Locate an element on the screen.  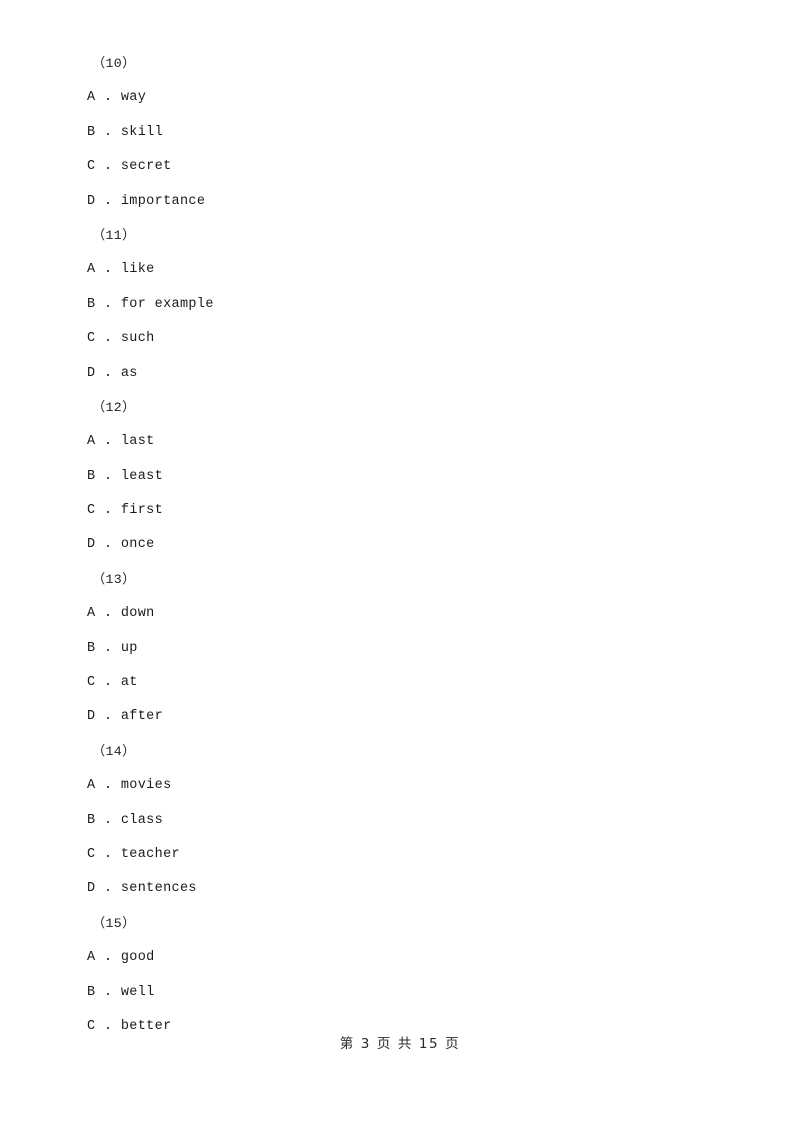
option-c: C . such is located at coordinates (400, 339).